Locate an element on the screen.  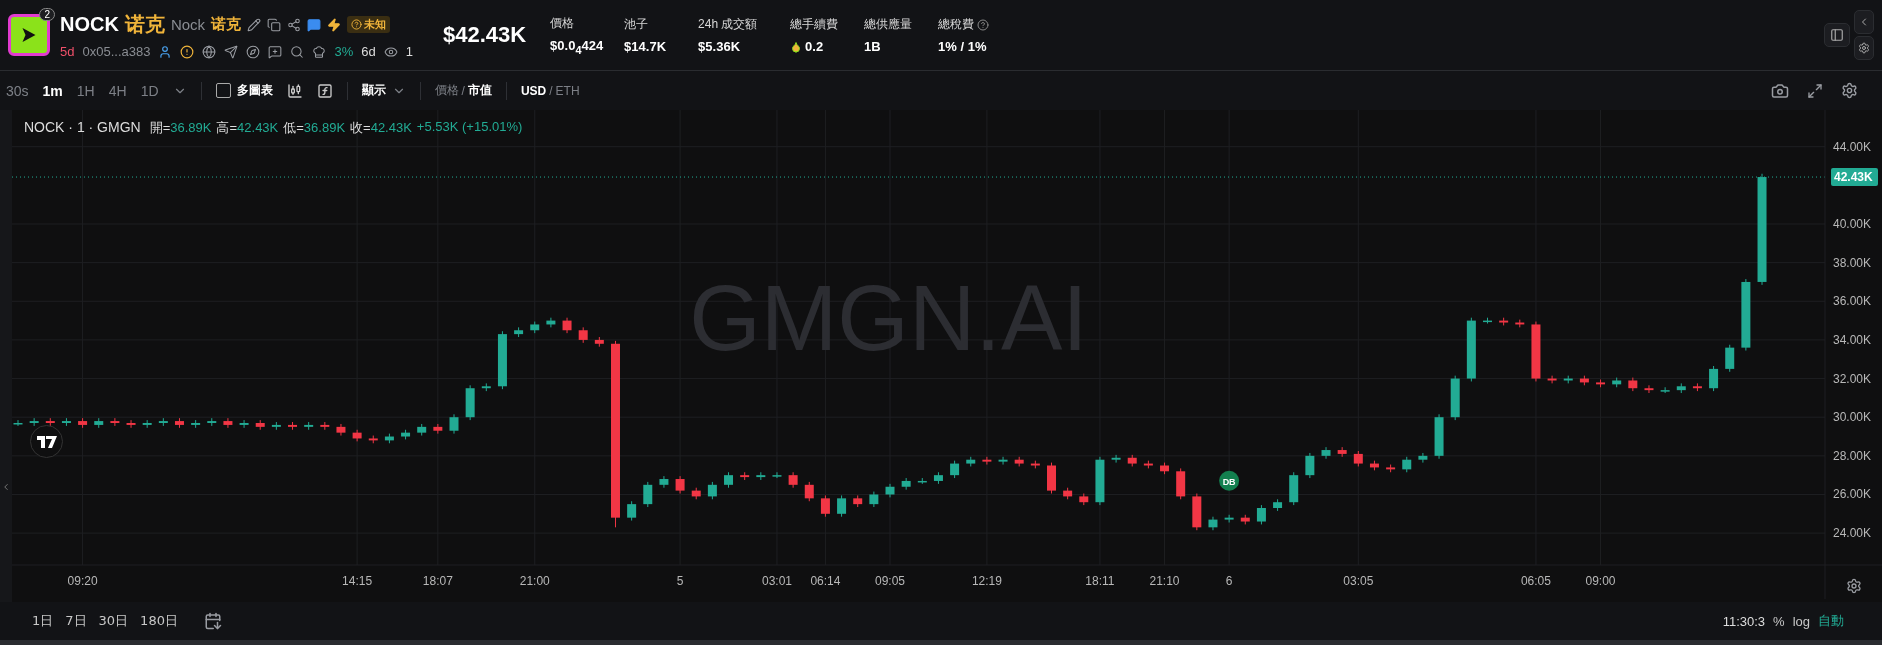
help-icon is located at coordinates (983, 24).